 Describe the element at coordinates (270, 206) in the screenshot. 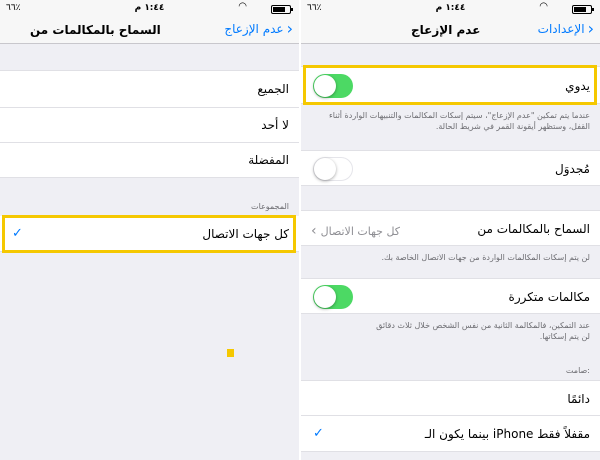

I see `groups-header: المجموعات` at that location.